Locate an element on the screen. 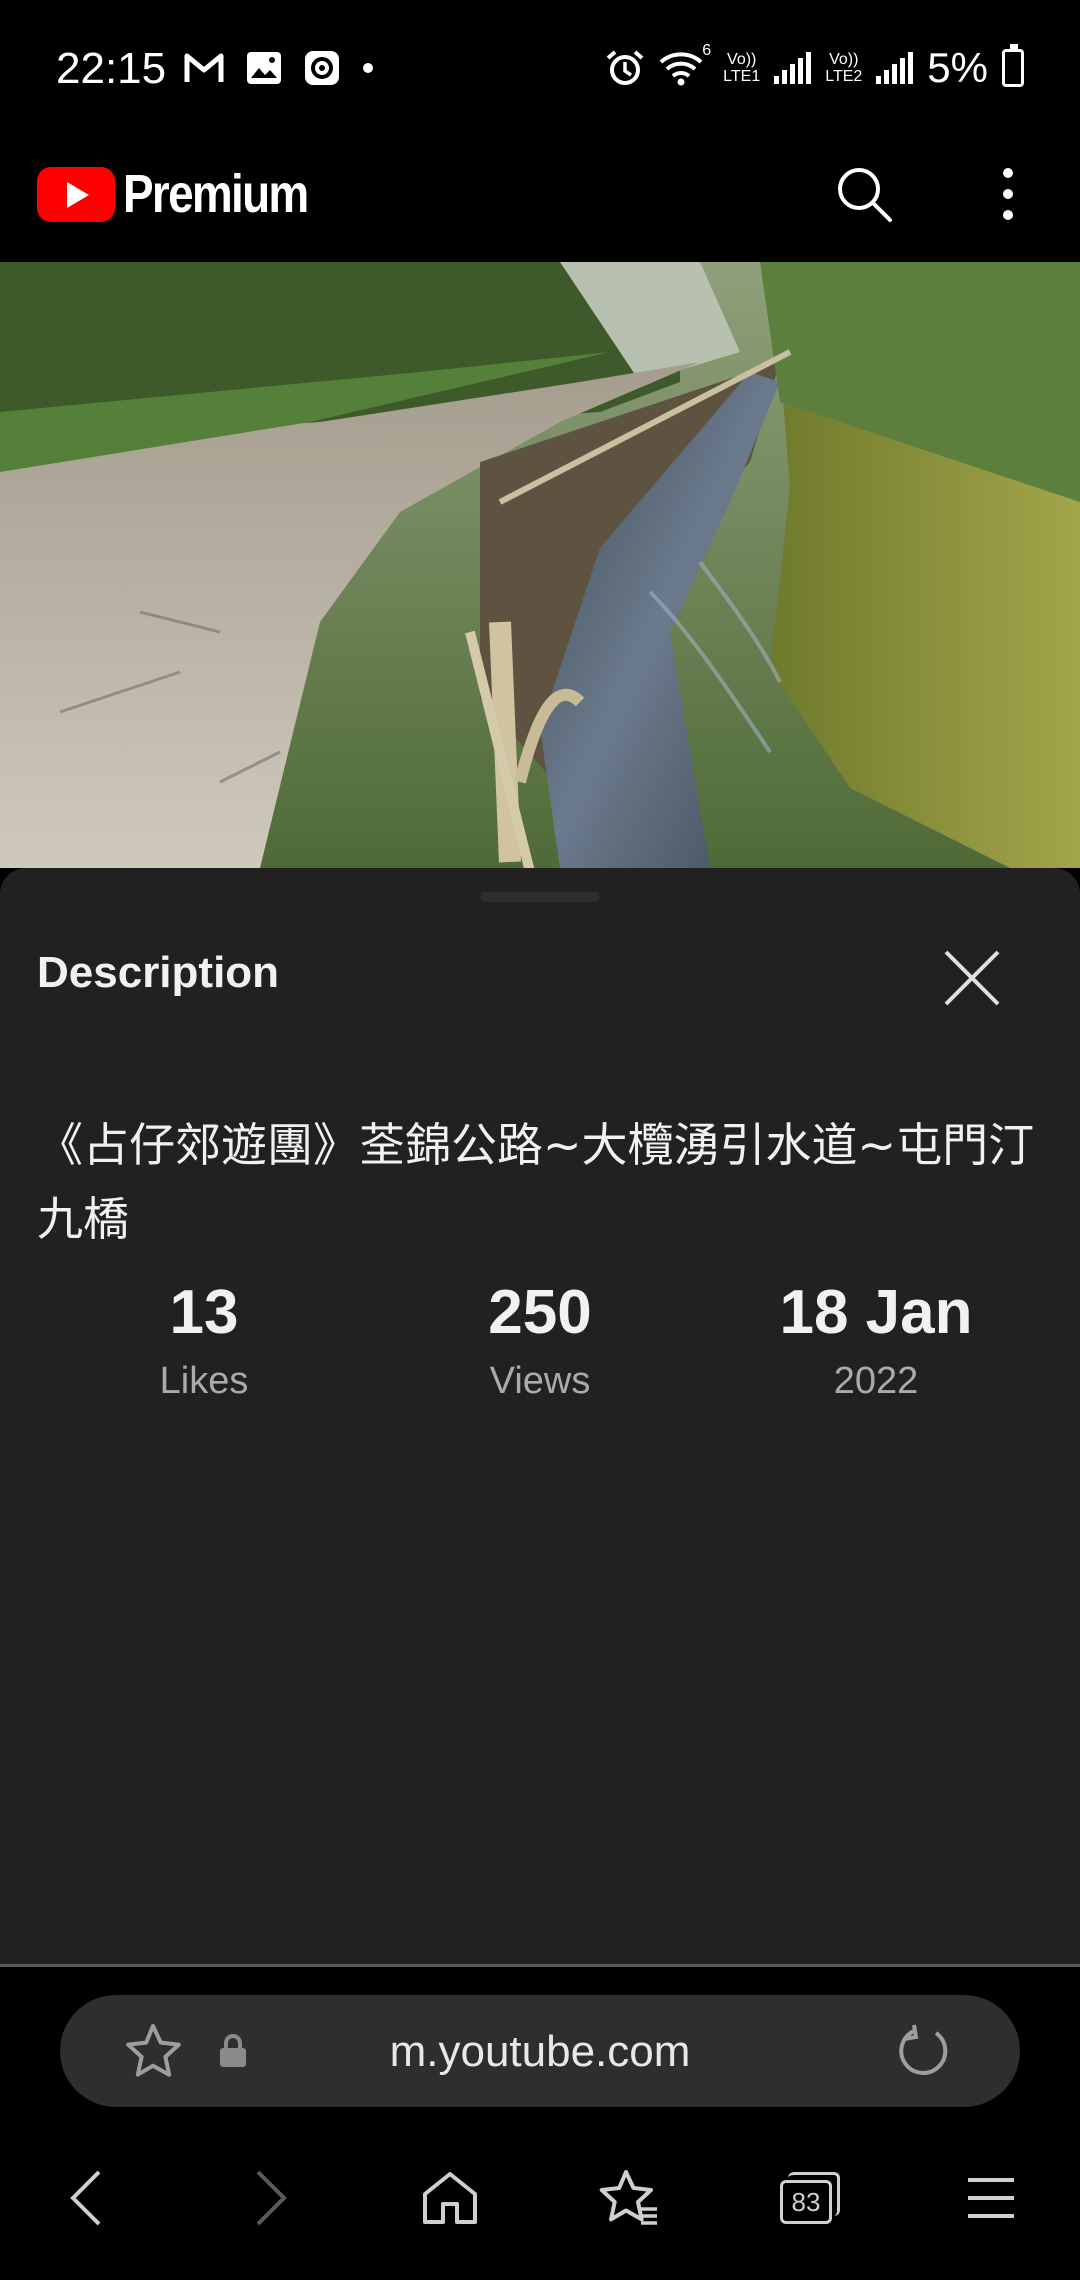 This screenshot has width=1080, height=2280. gmail-icon is located at coordinates (204, 67).